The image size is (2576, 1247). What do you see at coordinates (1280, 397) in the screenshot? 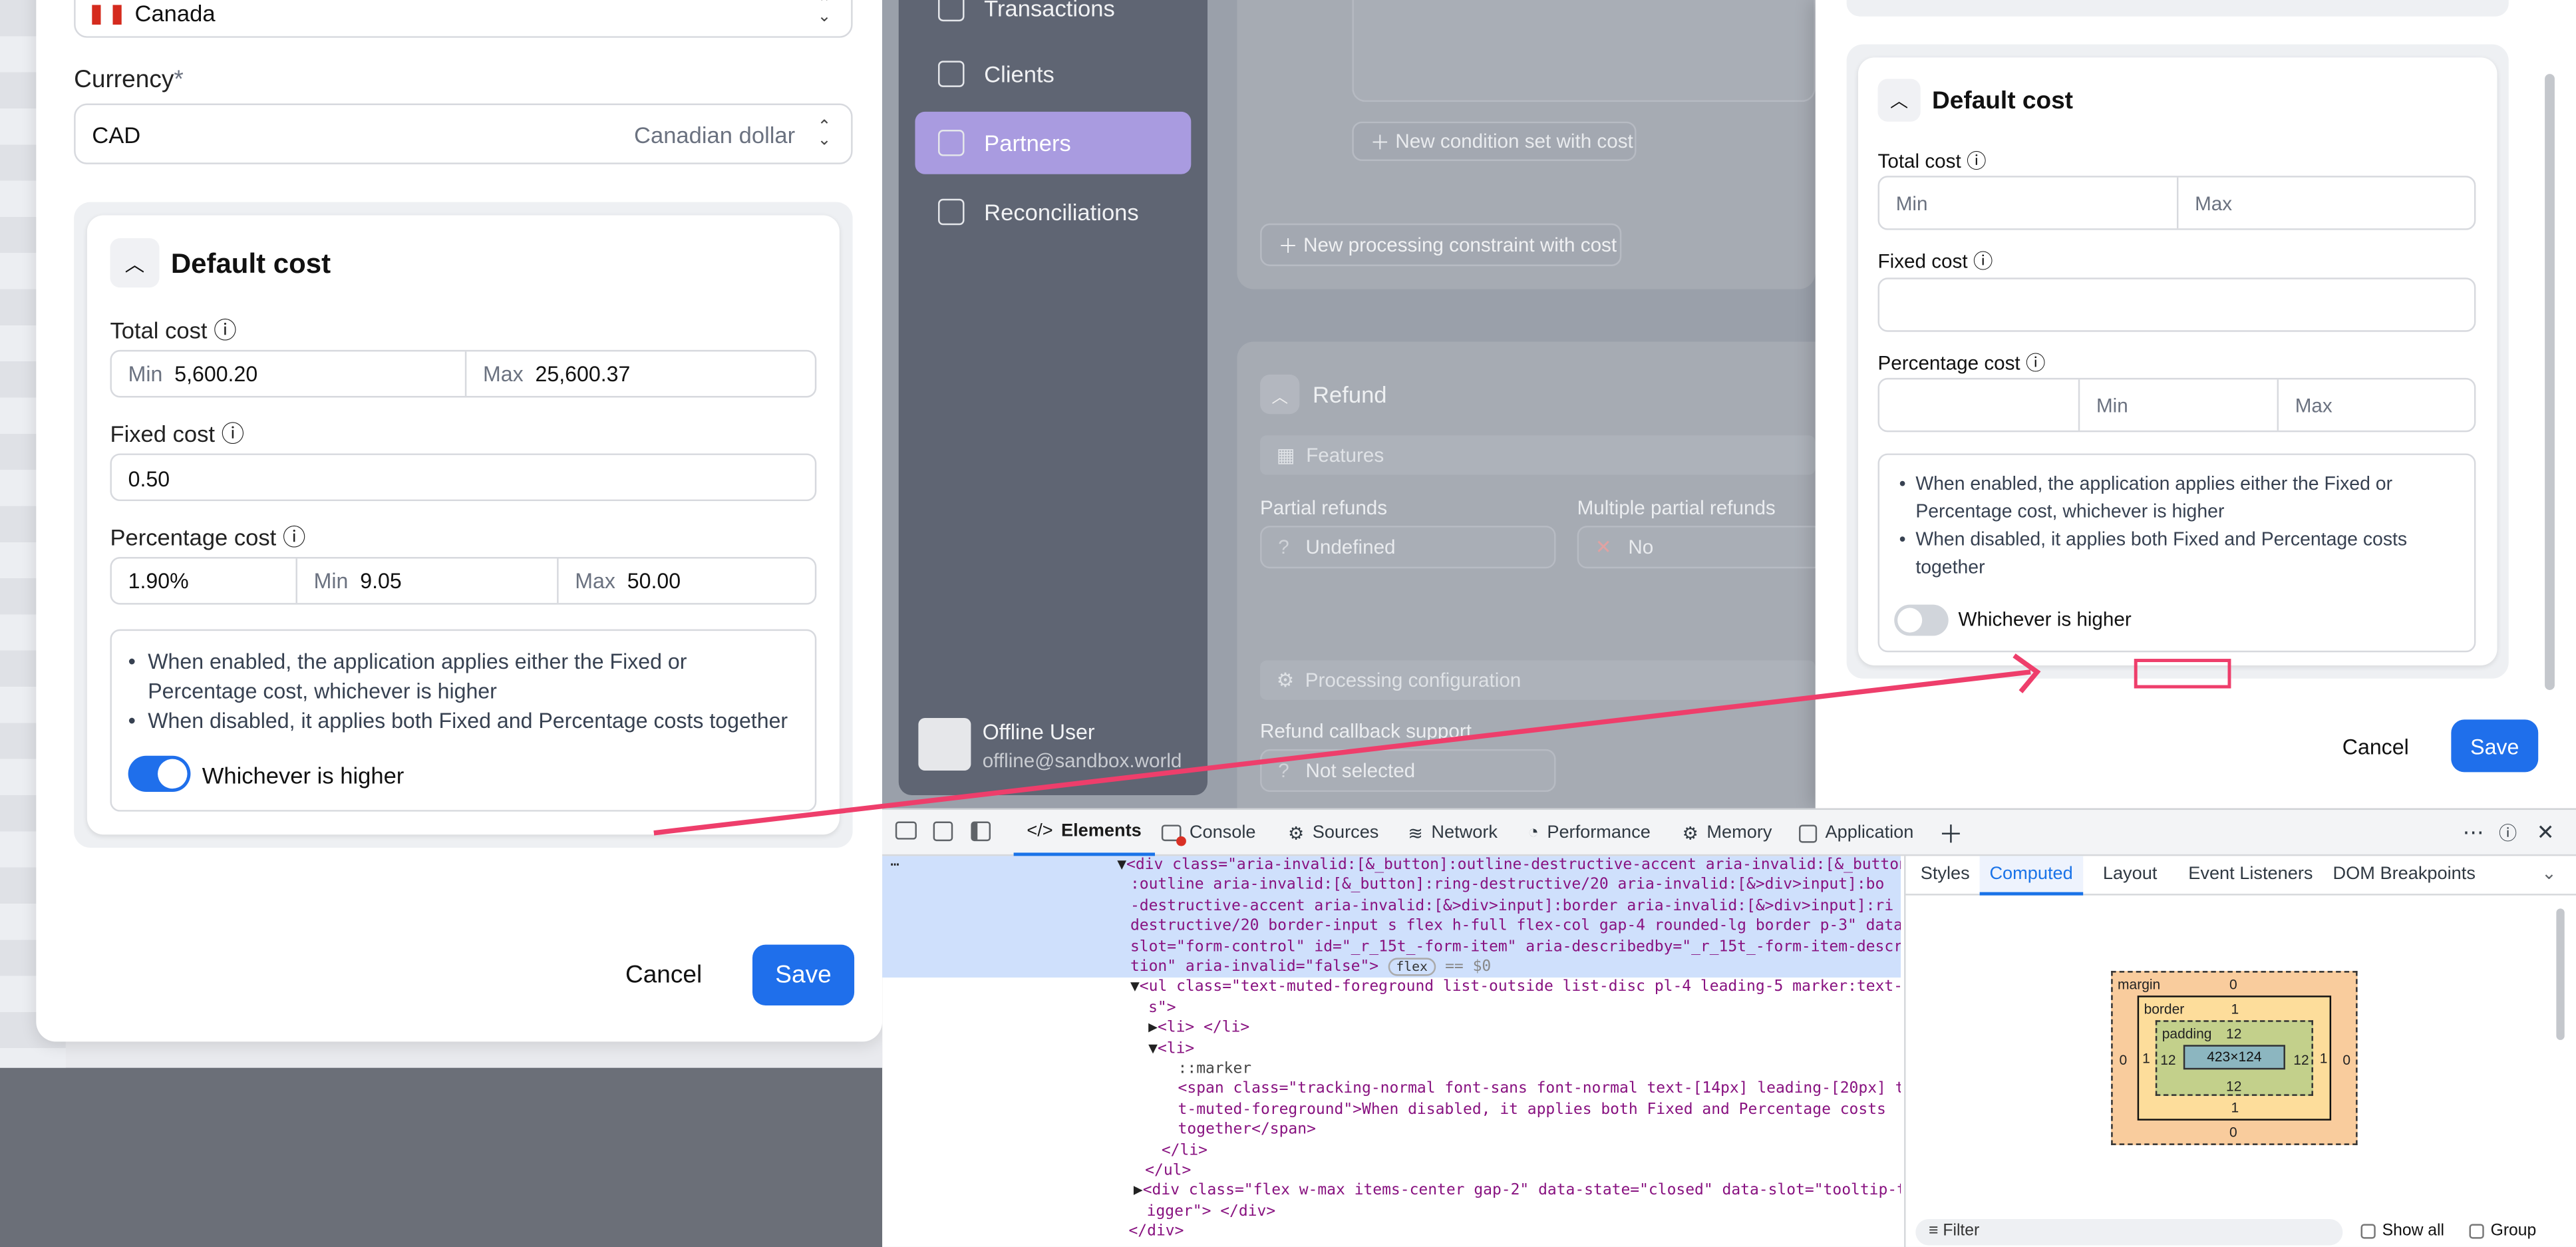
I see `chevron-up-icon: ︿` at bounding box center [1280, 397].